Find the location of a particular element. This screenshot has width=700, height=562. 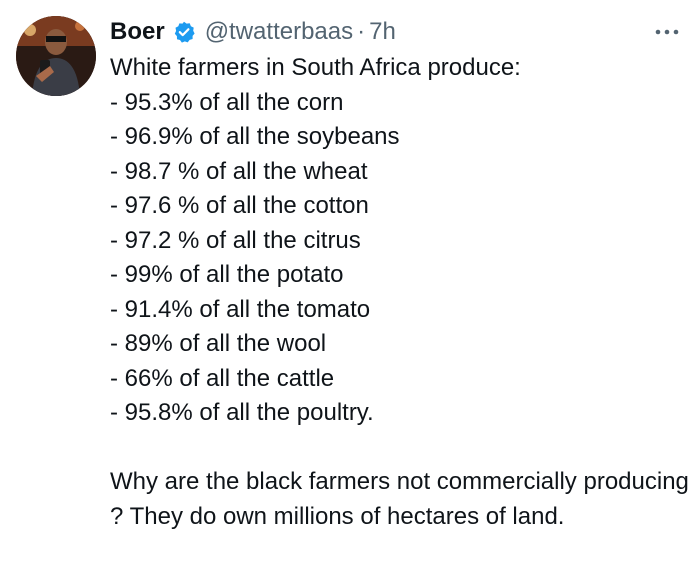

profile-photo-icon is located at coordinates (56, 56).